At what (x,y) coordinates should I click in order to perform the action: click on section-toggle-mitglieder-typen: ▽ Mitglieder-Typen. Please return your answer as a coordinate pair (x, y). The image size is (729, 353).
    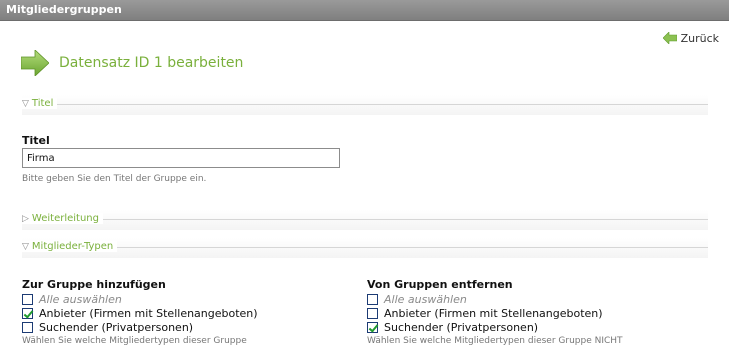
    Looking at the image, I should click on (70, 246).